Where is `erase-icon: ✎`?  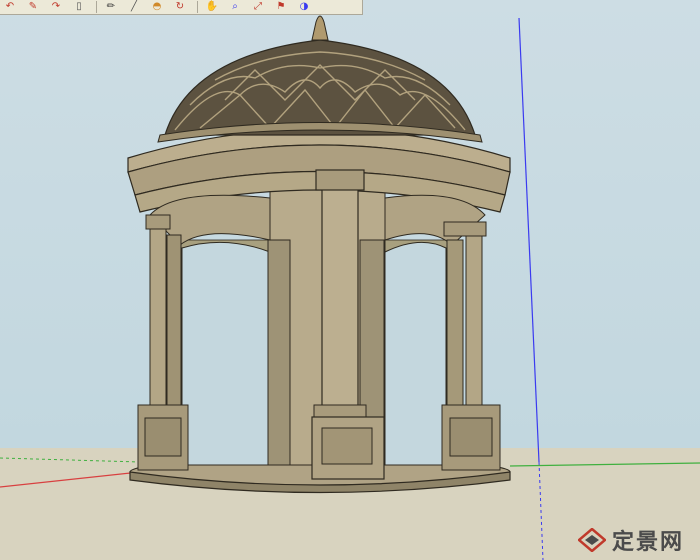
erase-icon: ✎ is located at coordinates (33, 7).